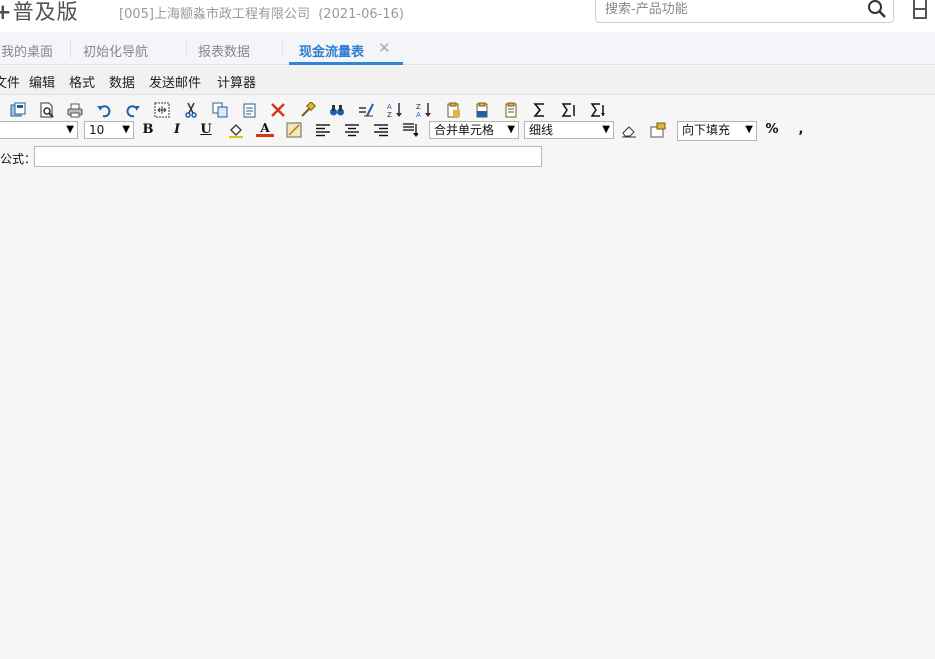 Image resolution: width=935 pixels, height=659 pixels. What do you see at coordinates (424, 110) in the screenshot?
I see `sort-descending-icon: ZA` at bounding box center [424, 110].